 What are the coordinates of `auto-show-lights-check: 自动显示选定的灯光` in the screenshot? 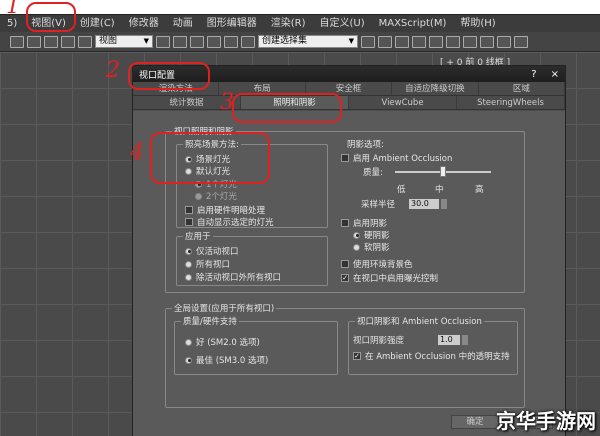 It's located at (229, 222).